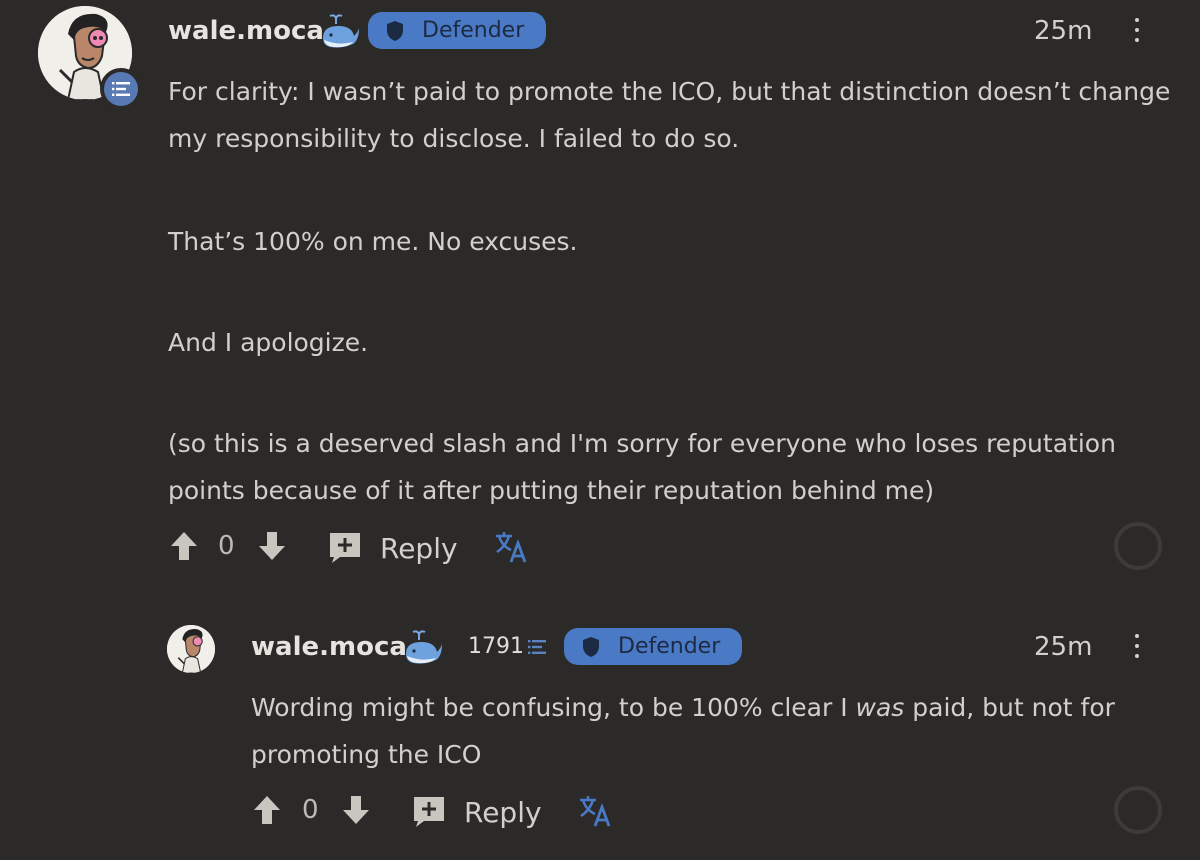  Describe the element at coordinates (496, 646) in the screenshot. I see `reputation-score-value: 1791` at that location.